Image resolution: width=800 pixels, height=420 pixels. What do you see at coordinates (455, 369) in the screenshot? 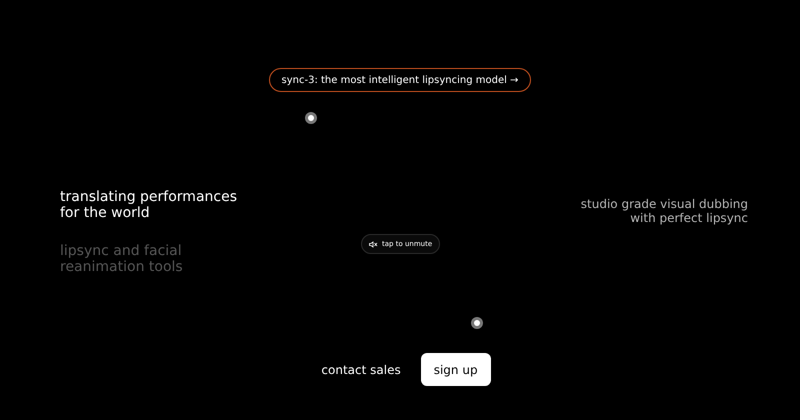
I see `sign-up-button: sign up` at bounding box center [455, 369].